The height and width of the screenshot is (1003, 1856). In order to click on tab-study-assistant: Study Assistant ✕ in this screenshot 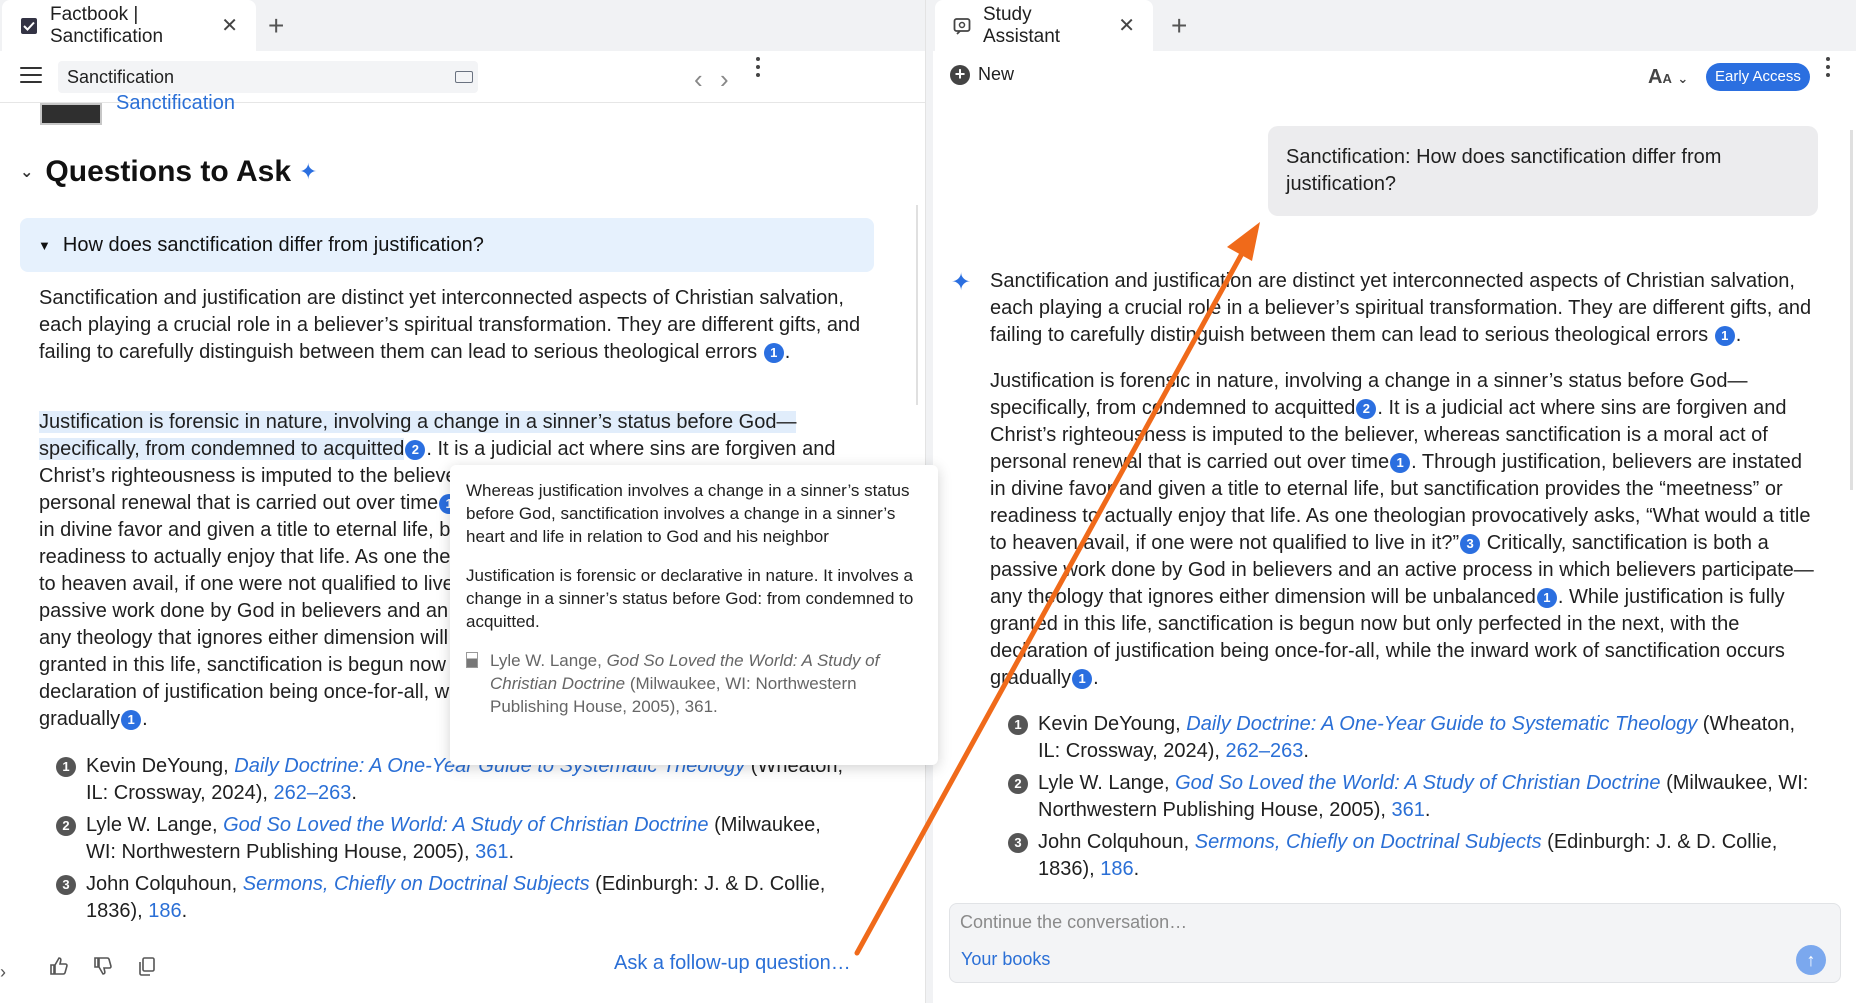, I will do `click(1044, 25)`.